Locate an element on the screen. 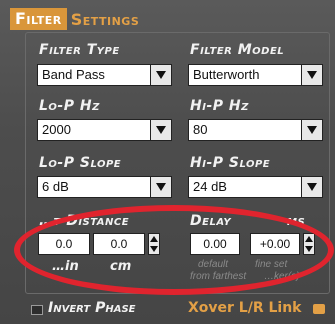  filter-type-value: Band Pass is located at coordinates (73, 74).